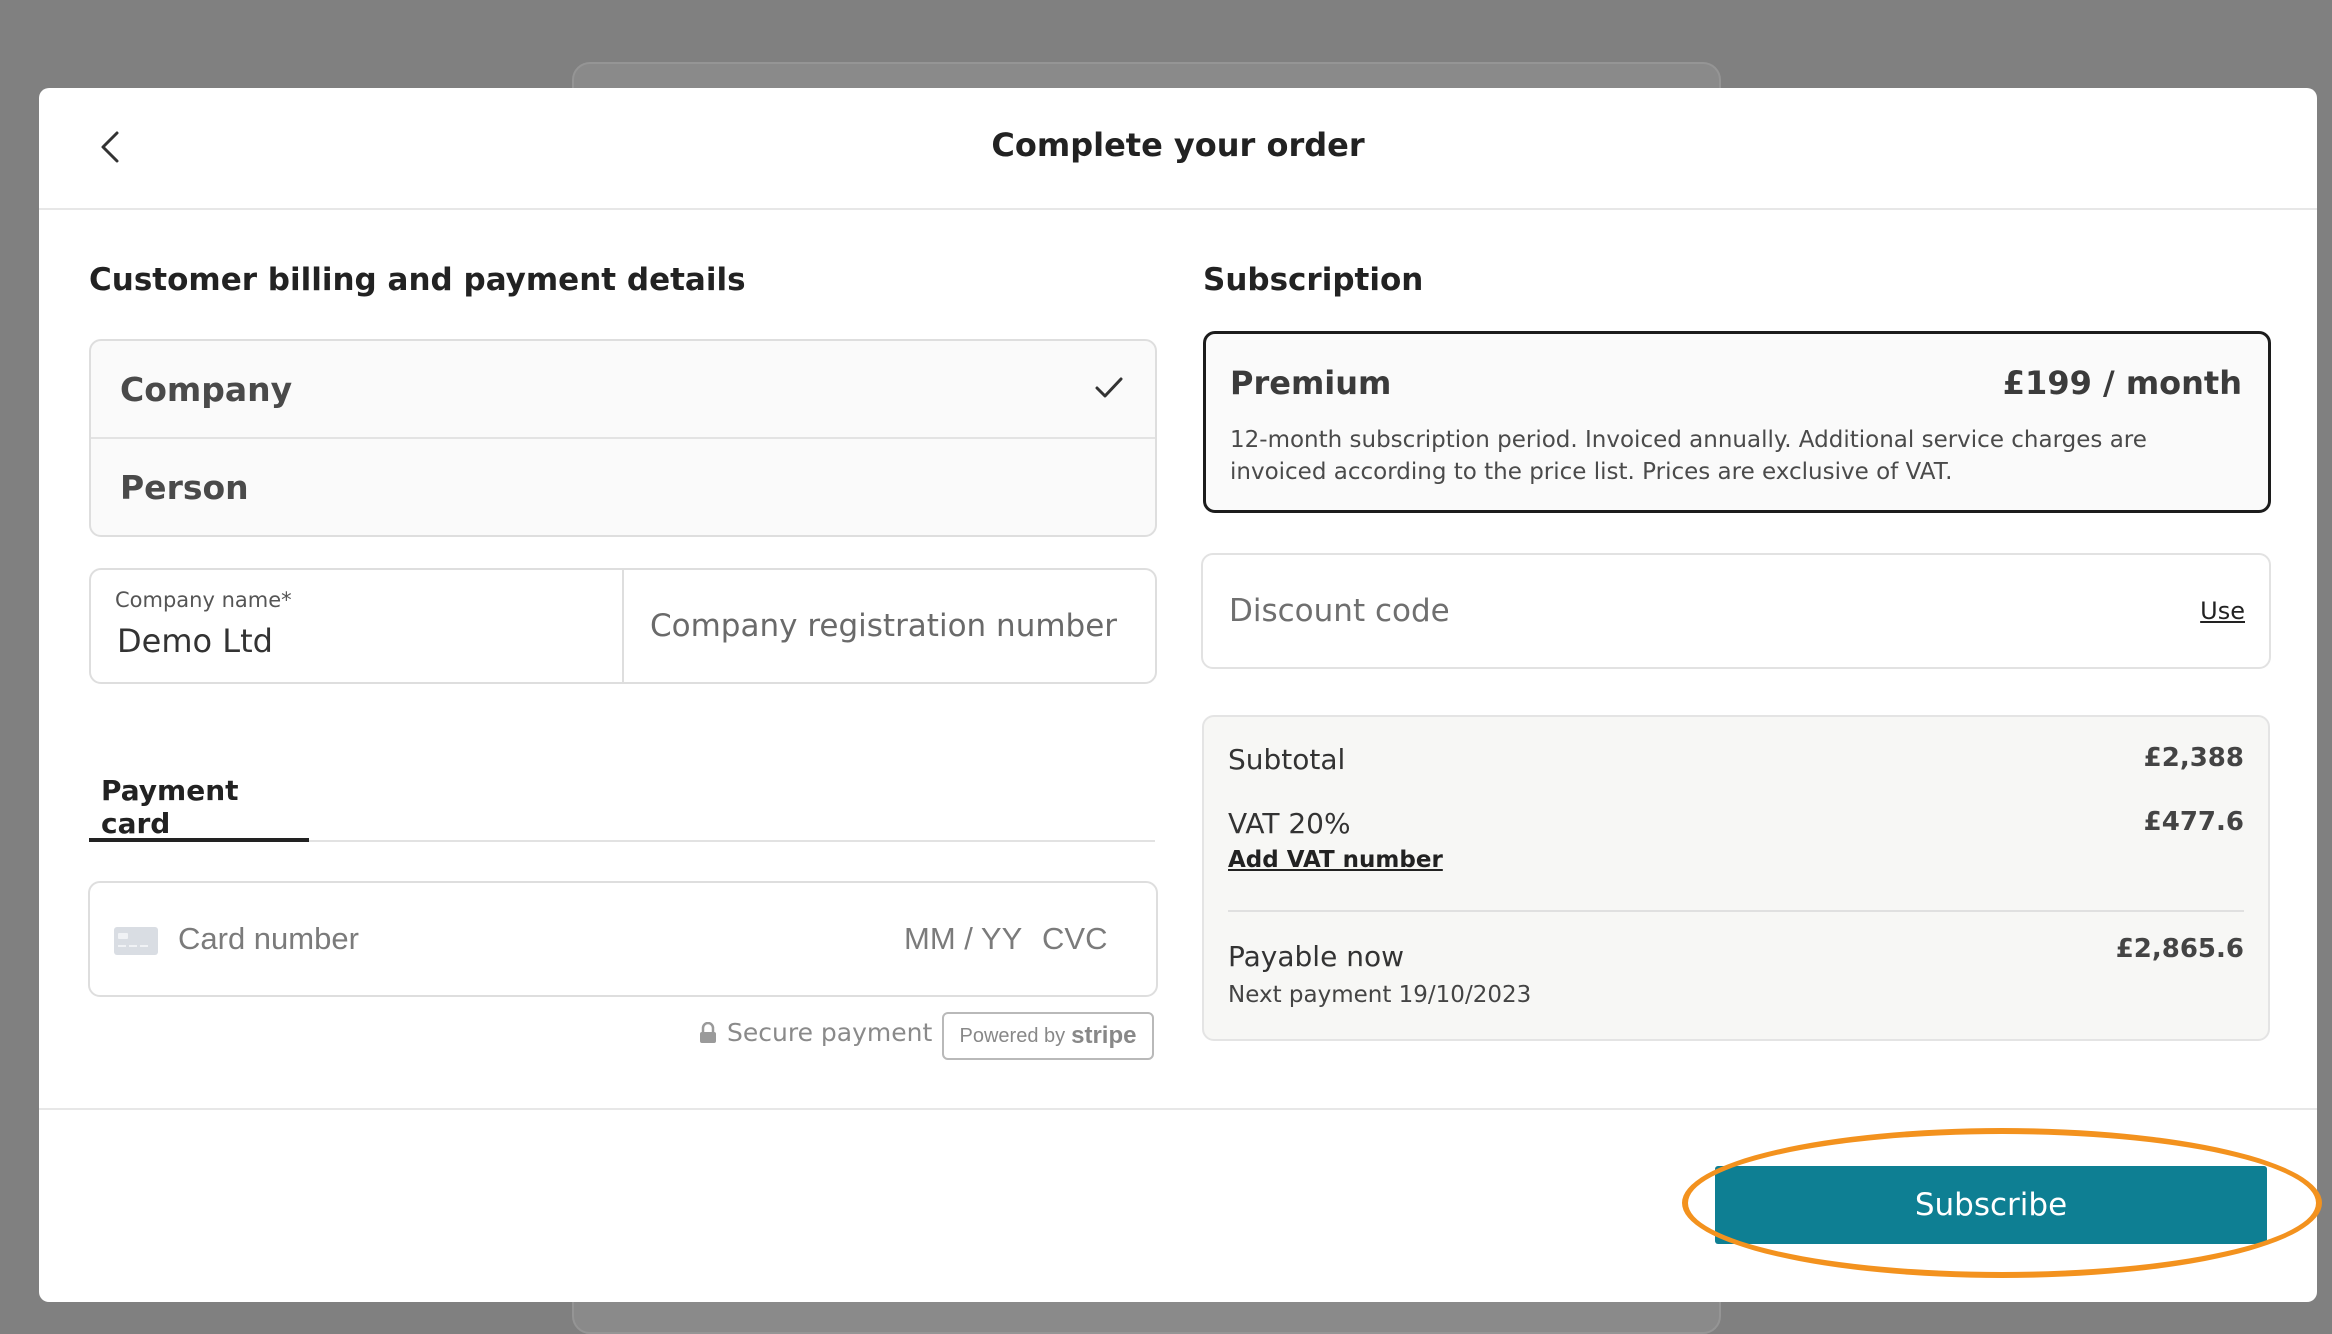  I want to click on company-name-label: Company name*, so click(203, 600).